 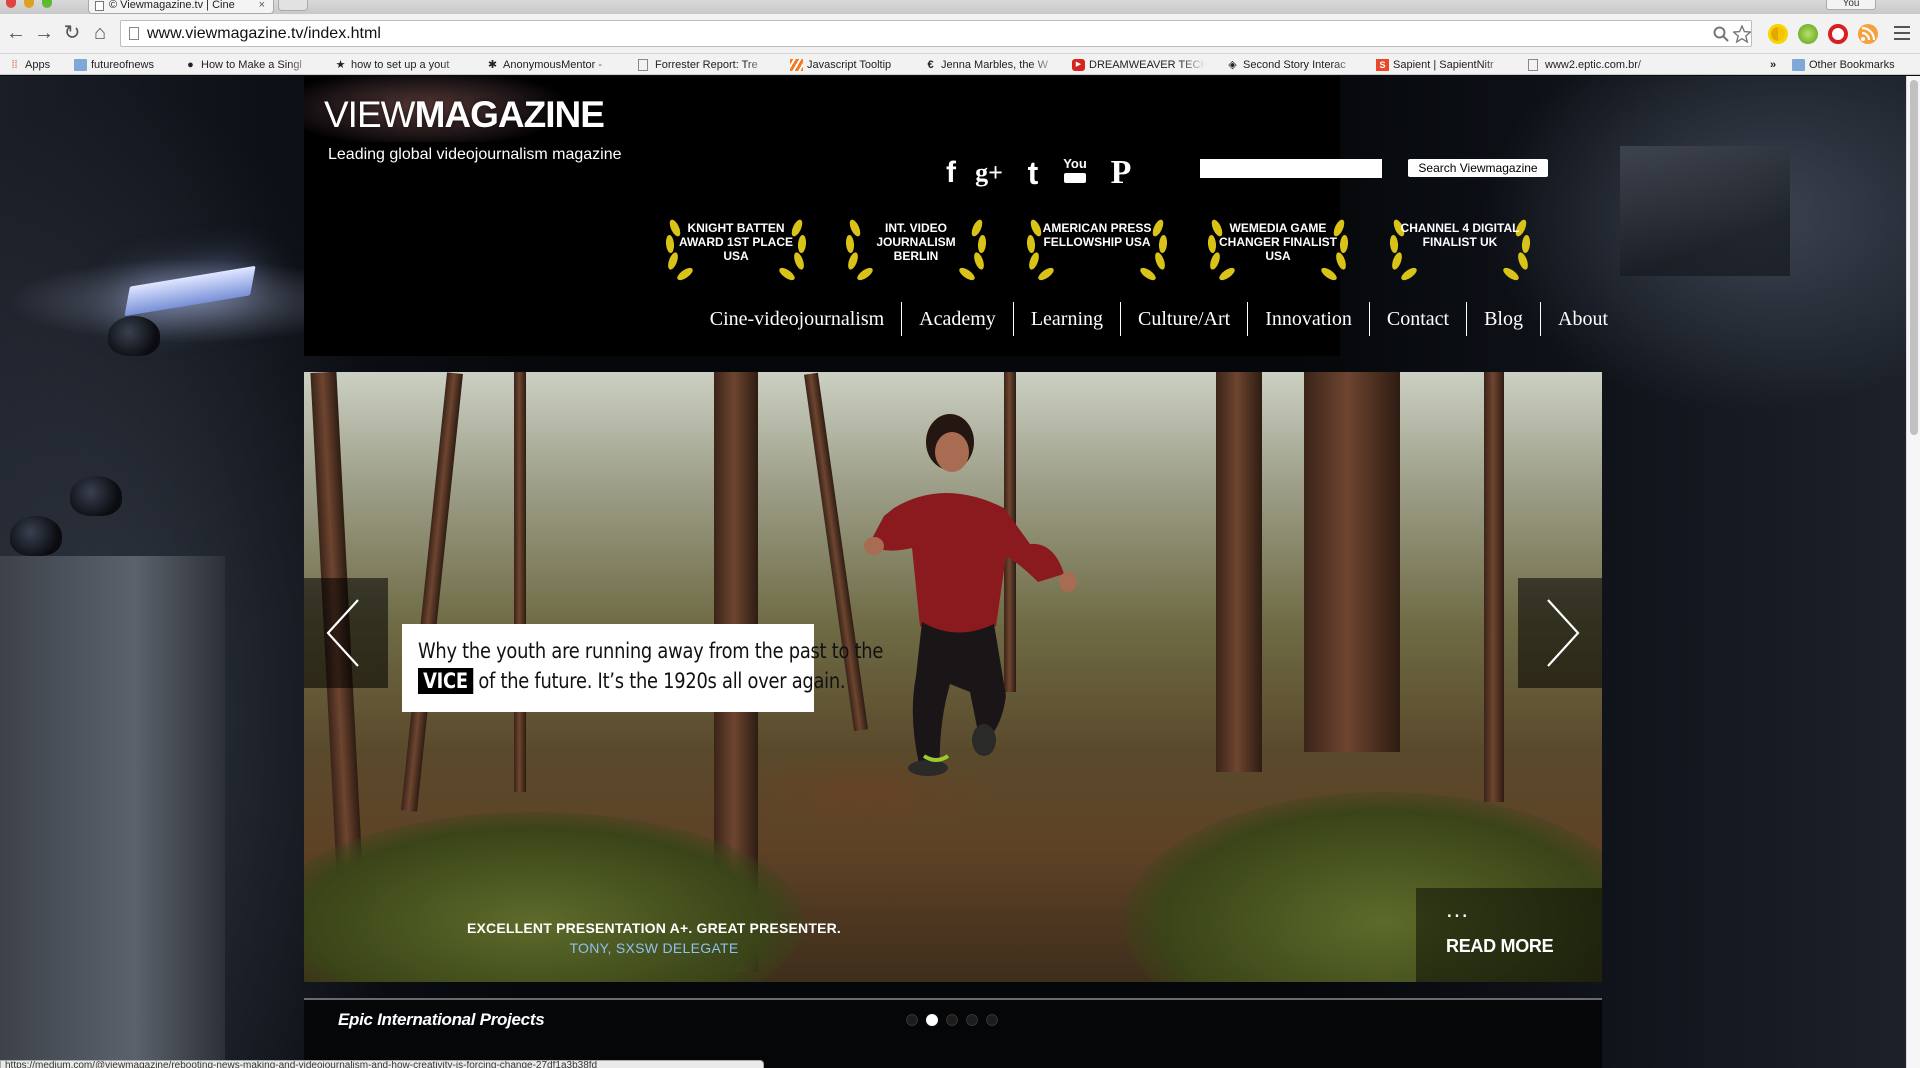 I want to click on browser-tab: © Viewmagazine.tv | Cine ×, so click(x=181, y=7).